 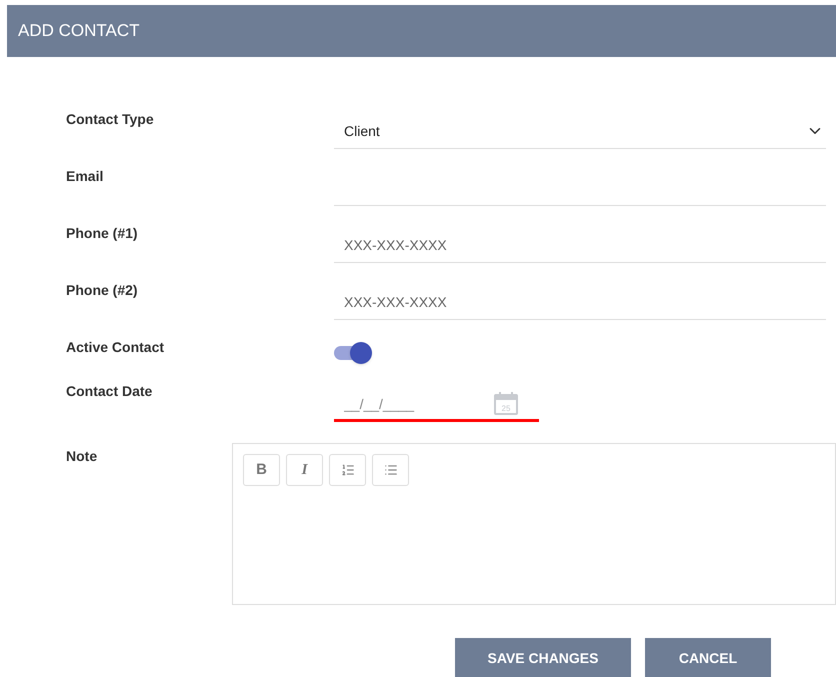 I want to click on field-label: Email, so click(x=85, y=176).